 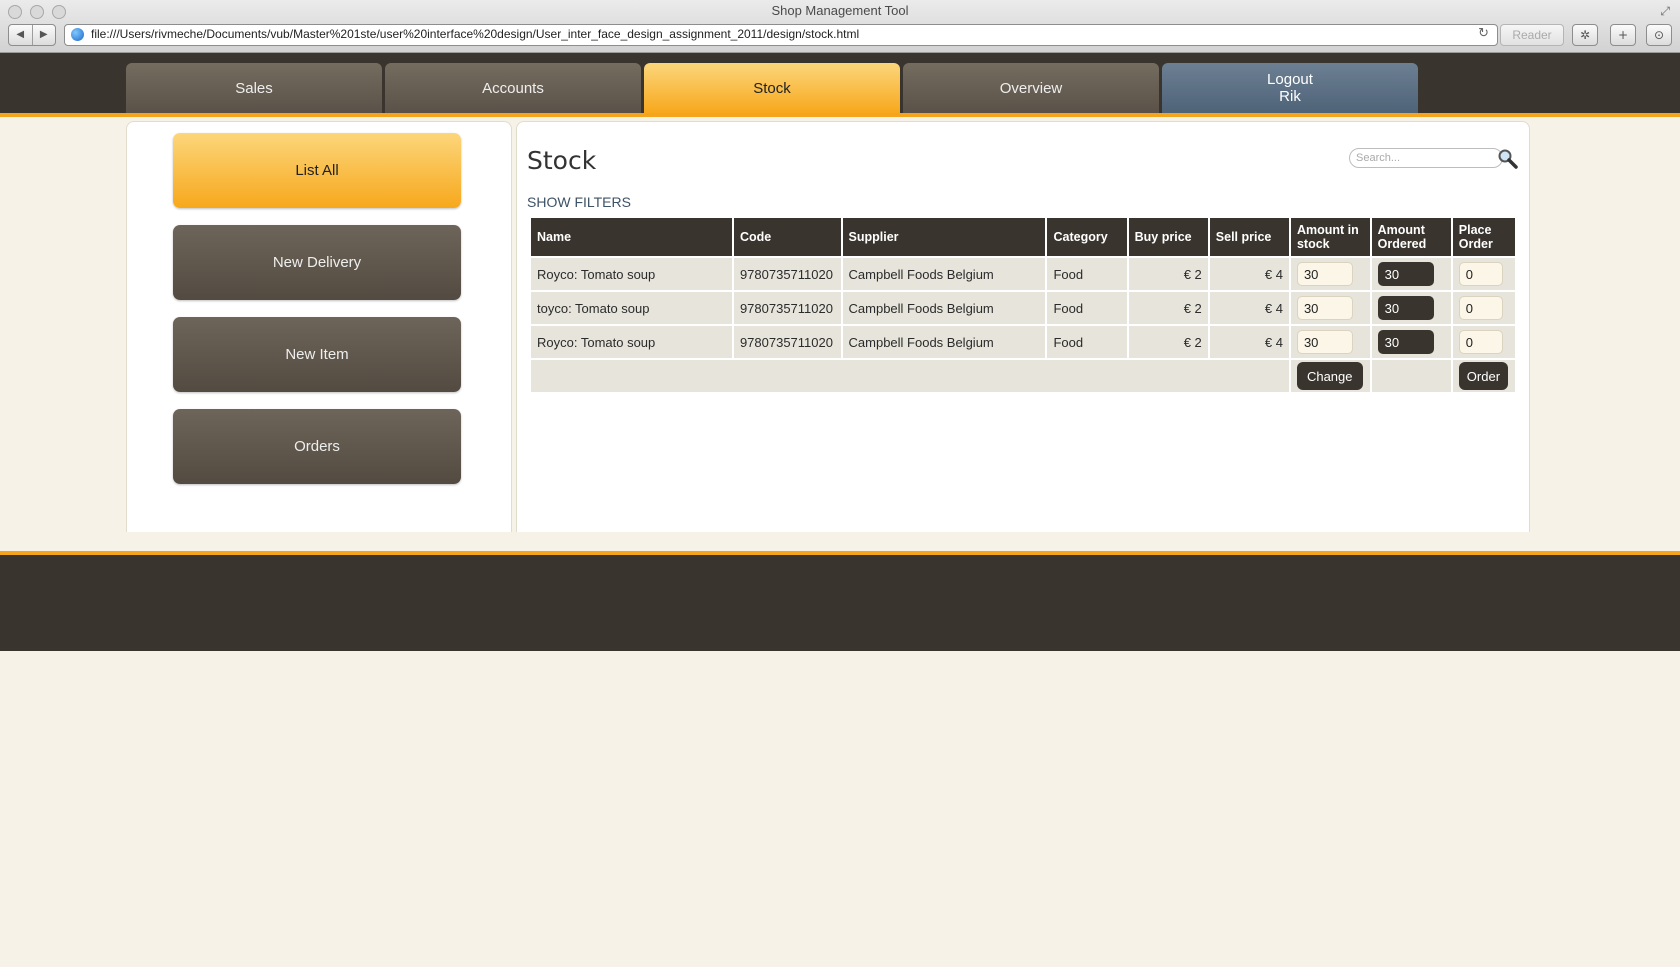 I want to click on search-input, so click(x=1426, y=158).